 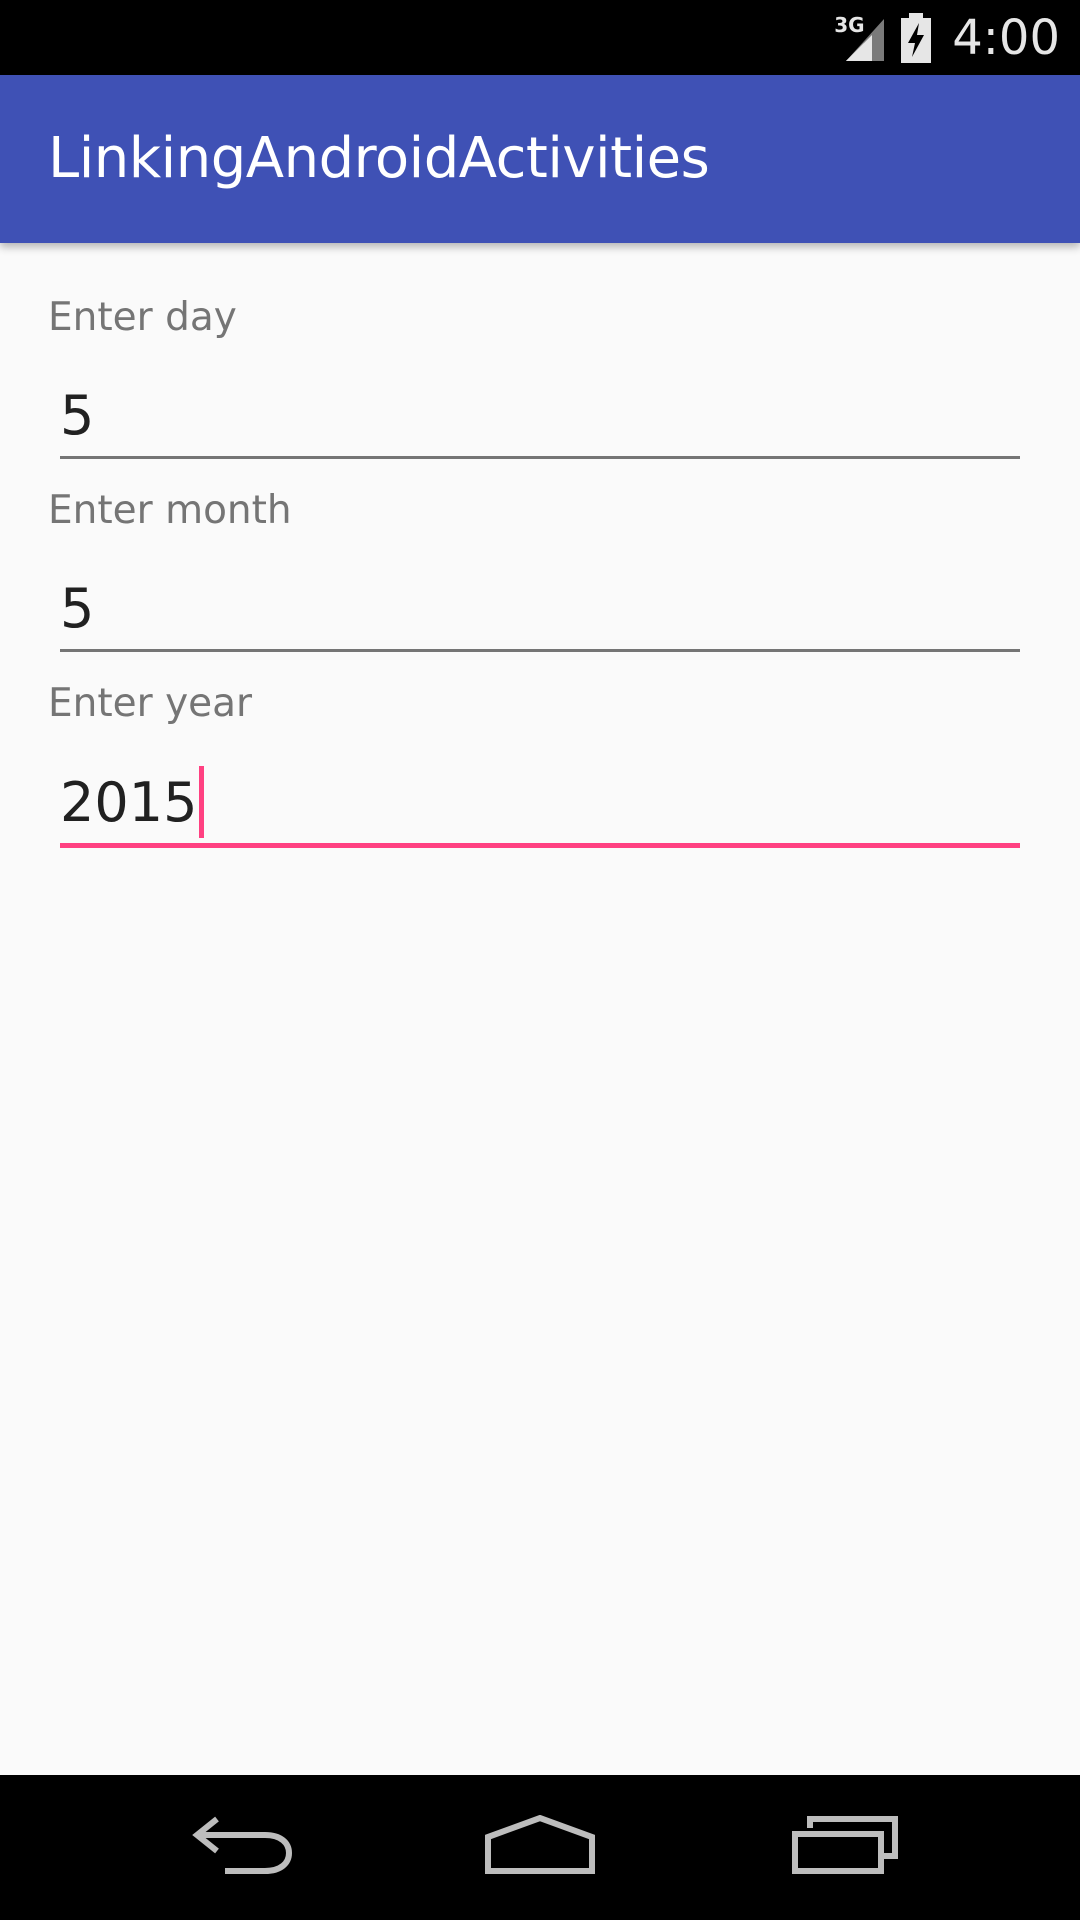 I want to click on recents-button, so click(x=845, y=1847).